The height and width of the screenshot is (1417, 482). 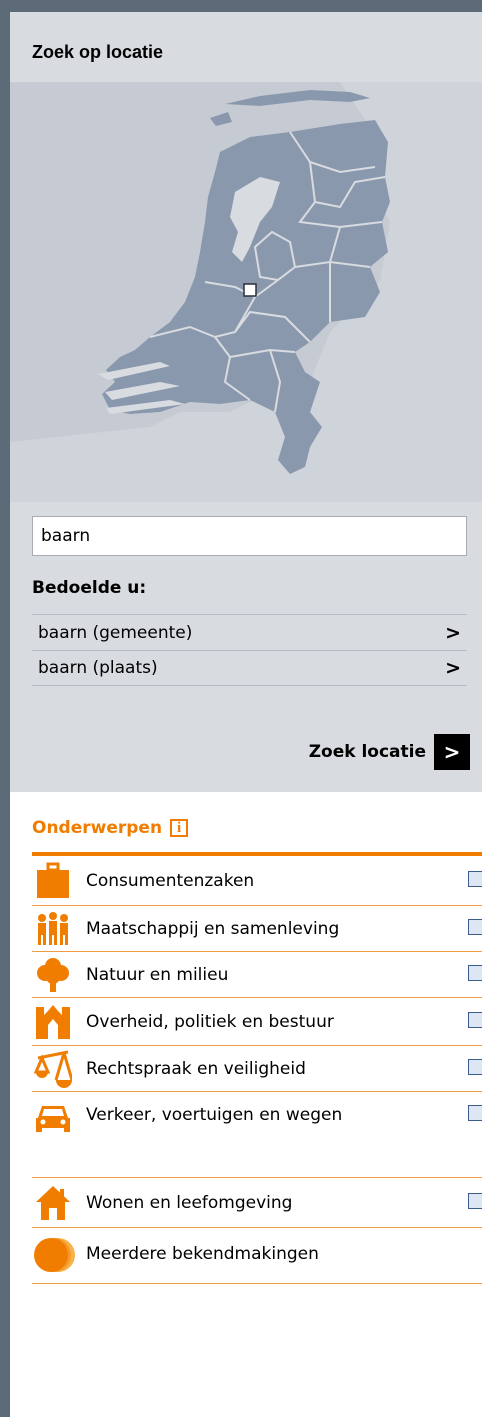 I want to click on suggestions-list: baarn (gemeente) > baarn (plaats) >, so click(x=249, y=650).